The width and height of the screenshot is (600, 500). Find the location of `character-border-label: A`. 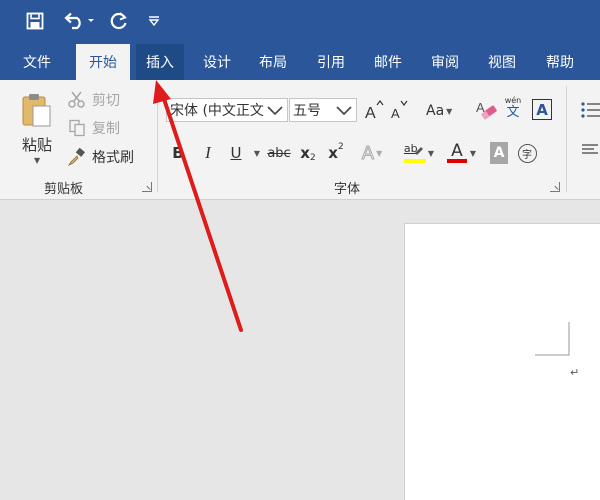

character-border-label: A is located at coordinates (542, 109).